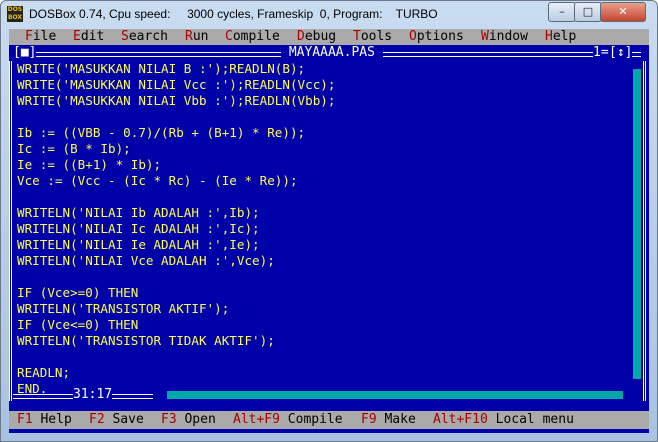 The width and height of the screenshot is (658, 442). What do you see at coordinates (316, 37) in the screenshot?
I see `menu-debug: Debug` at bounding box center [316, 37].